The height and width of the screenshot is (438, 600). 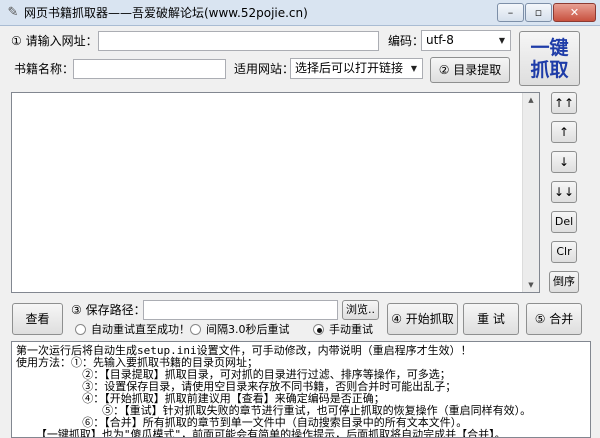 I want to click on clear-button: Clr, so click(x=564, y=252).